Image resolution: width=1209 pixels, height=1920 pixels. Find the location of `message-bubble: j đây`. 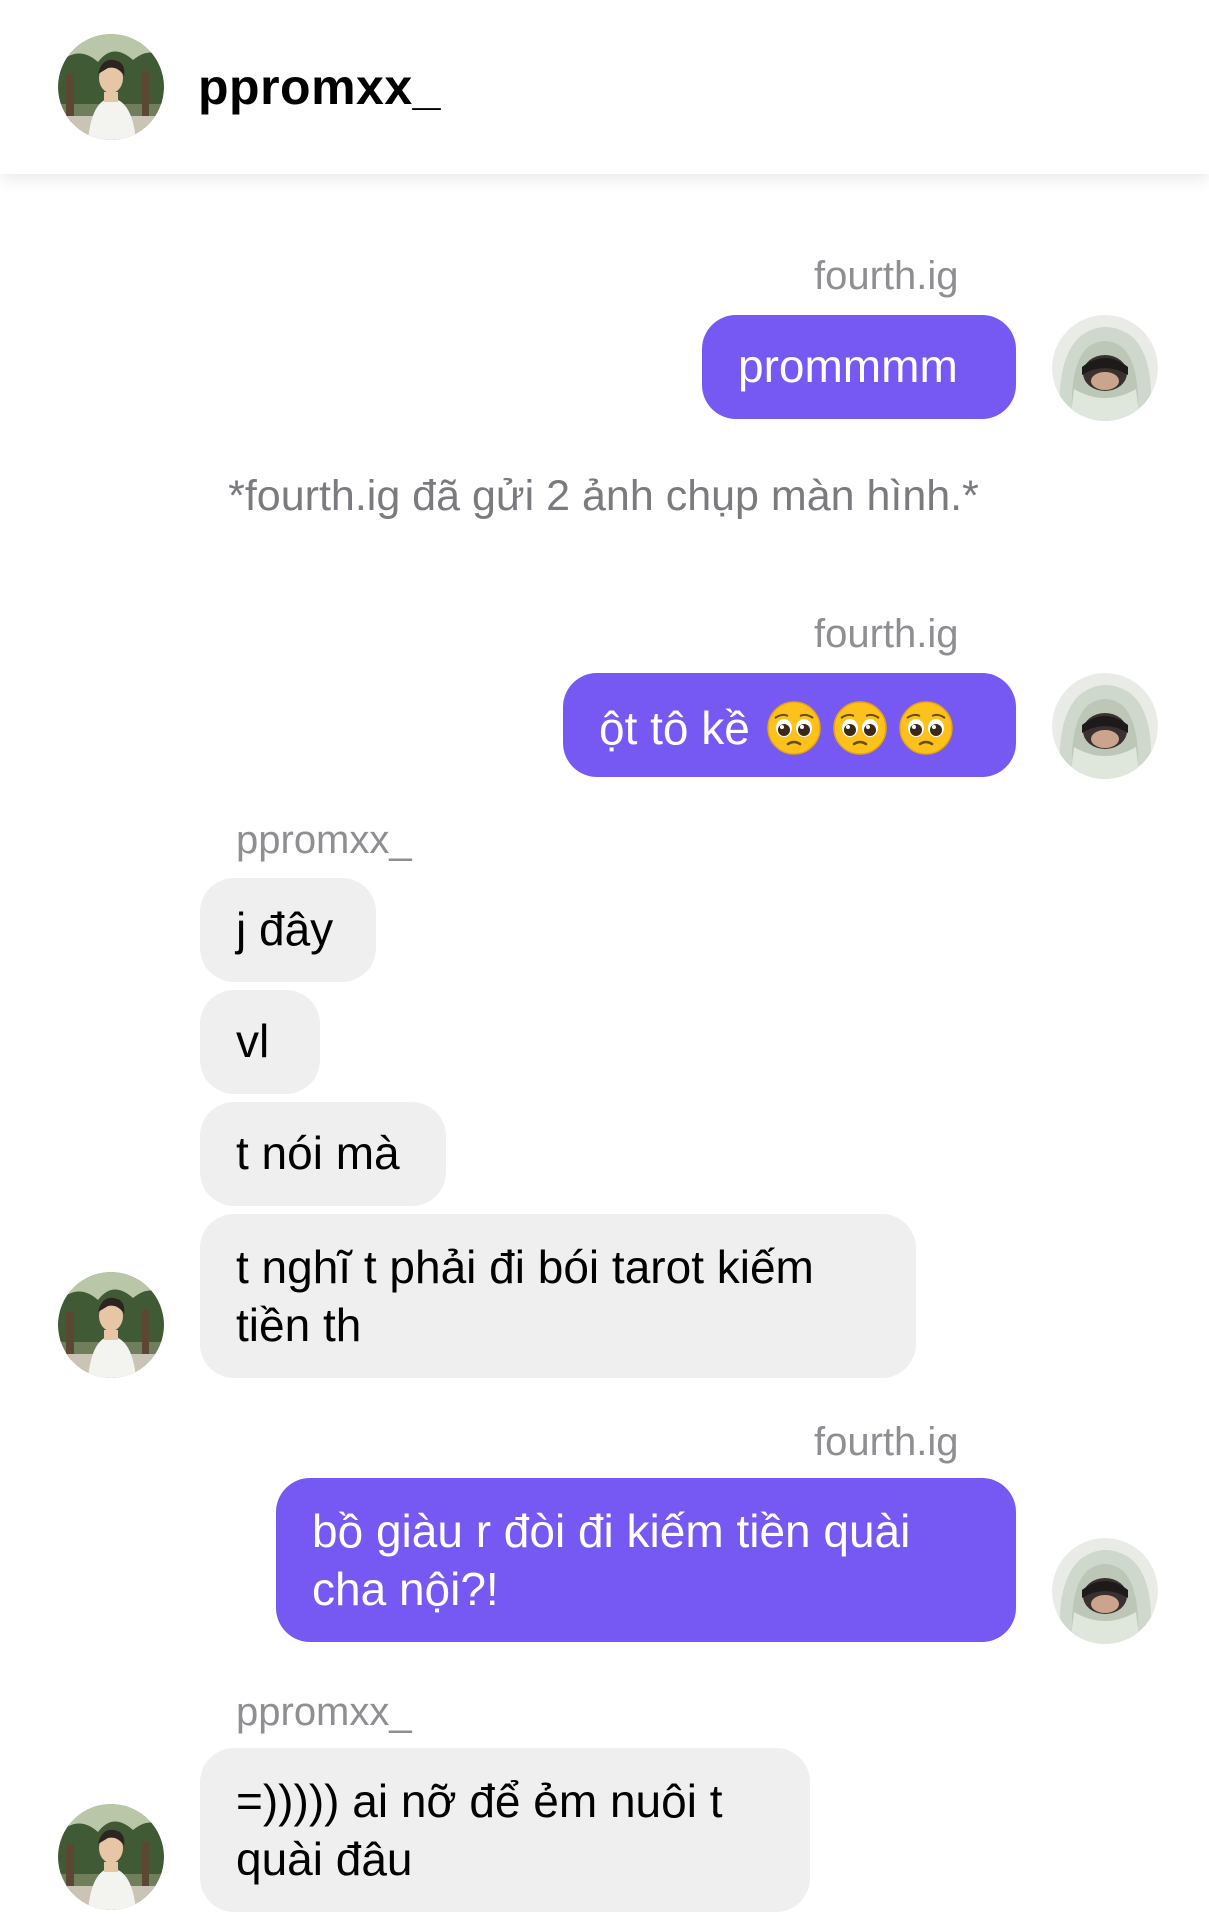

message-bubble: j đây is located at coordinates (288, 930).